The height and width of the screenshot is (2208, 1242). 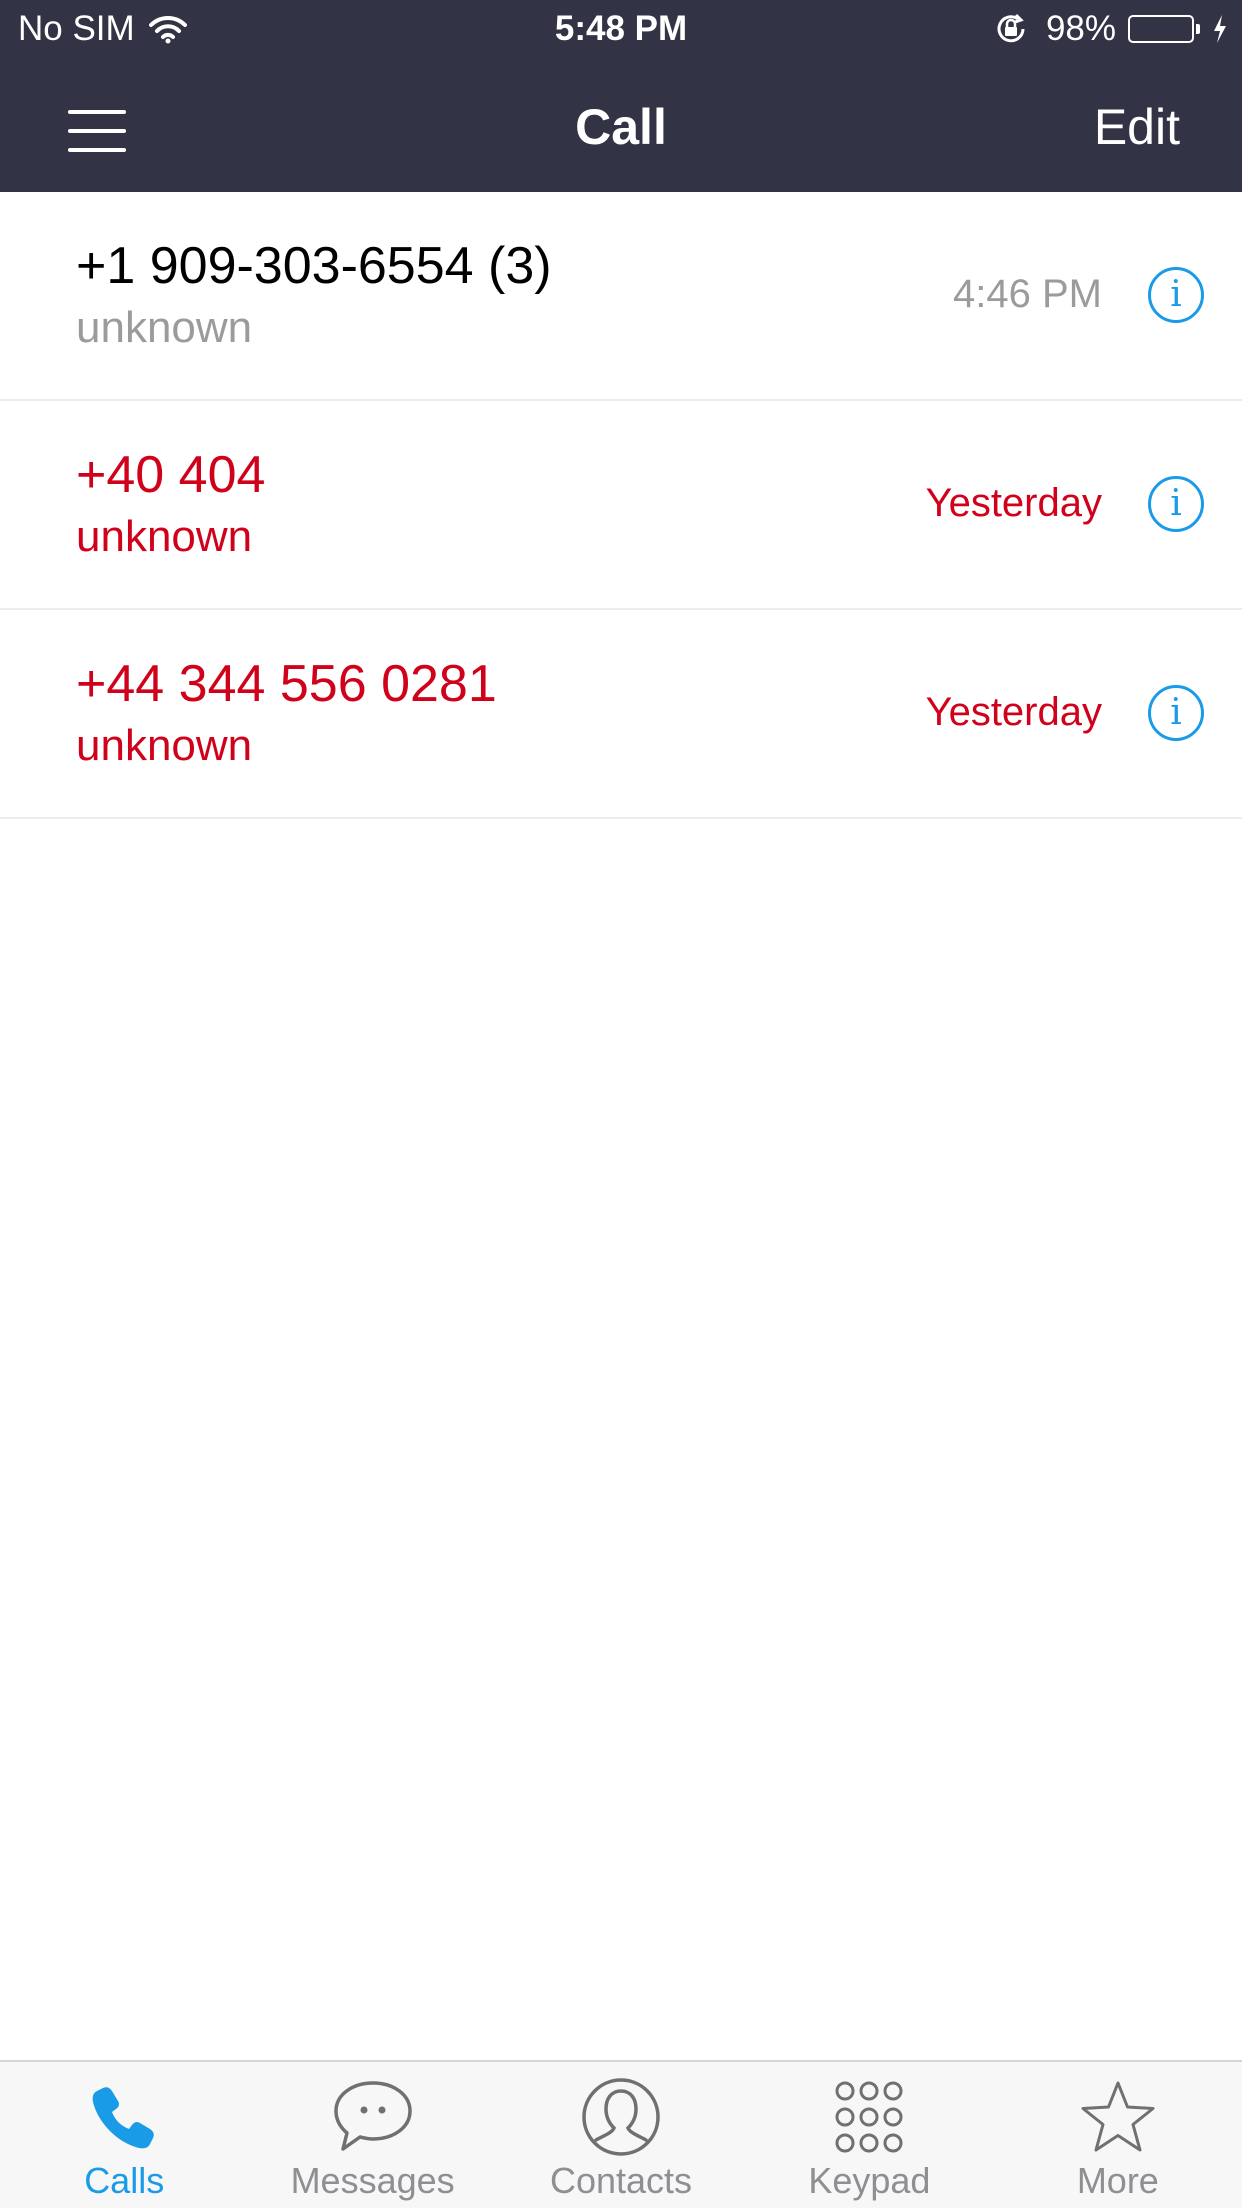 I want to click on tab-label: More, so click(x=1117, y=2180).